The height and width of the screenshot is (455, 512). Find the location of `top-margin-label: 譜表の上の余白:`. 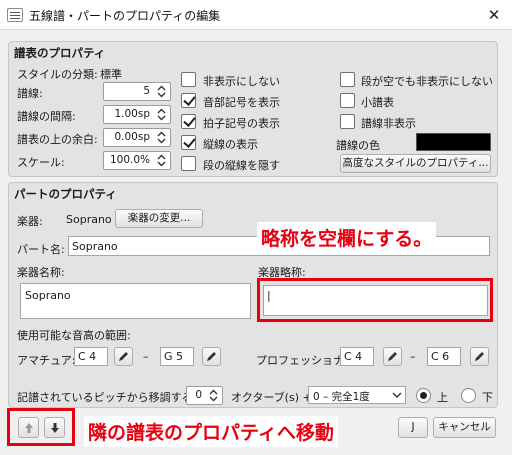

top-margin-label: 譜表の上の余白: is located at coordinates (57, 139).